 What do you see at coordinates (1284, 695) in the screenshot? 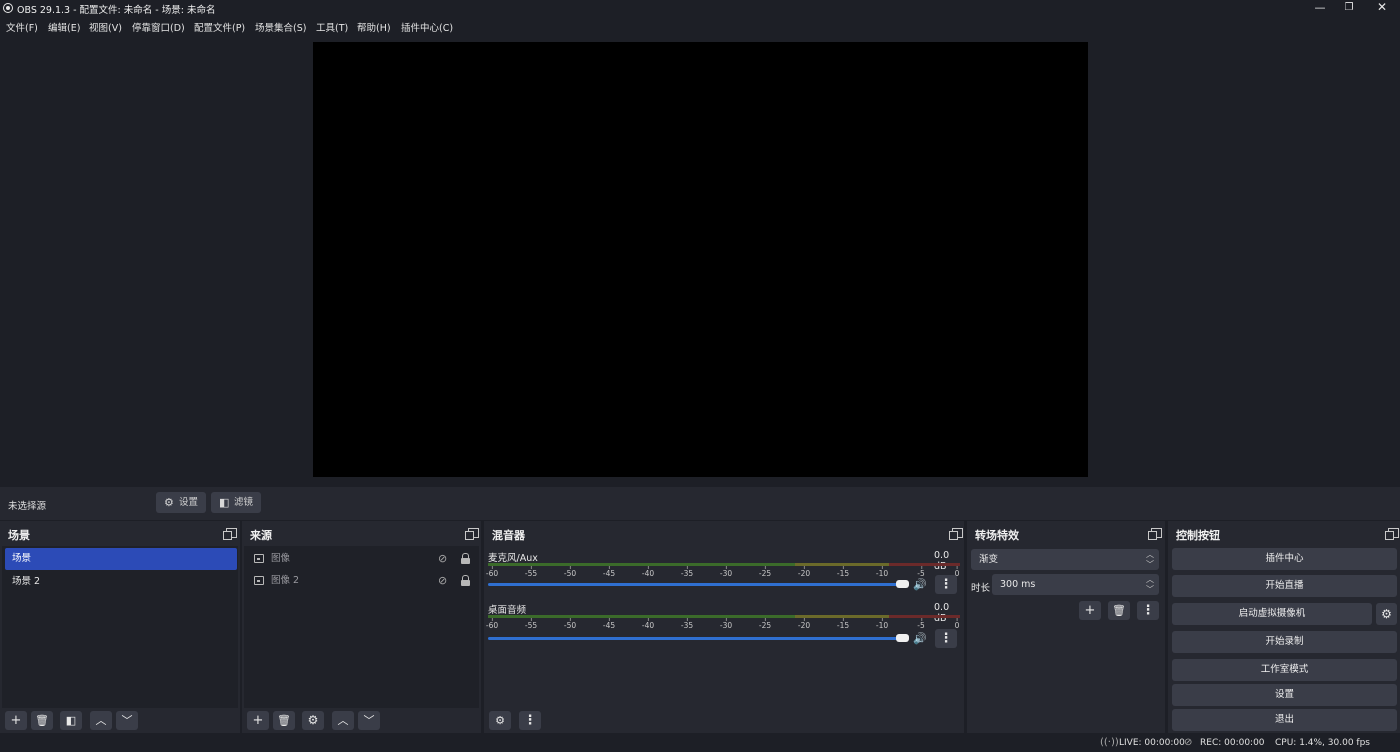
I see `settings-button: 设置` at bounding box center [1284, 695].